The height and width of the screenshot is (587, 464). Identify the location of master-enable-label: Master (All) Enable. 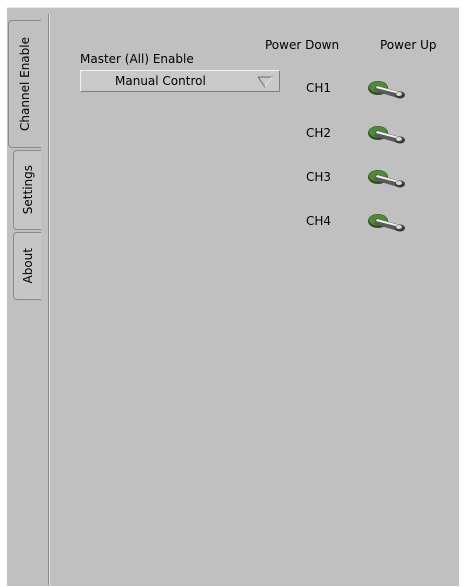
(137, 59).